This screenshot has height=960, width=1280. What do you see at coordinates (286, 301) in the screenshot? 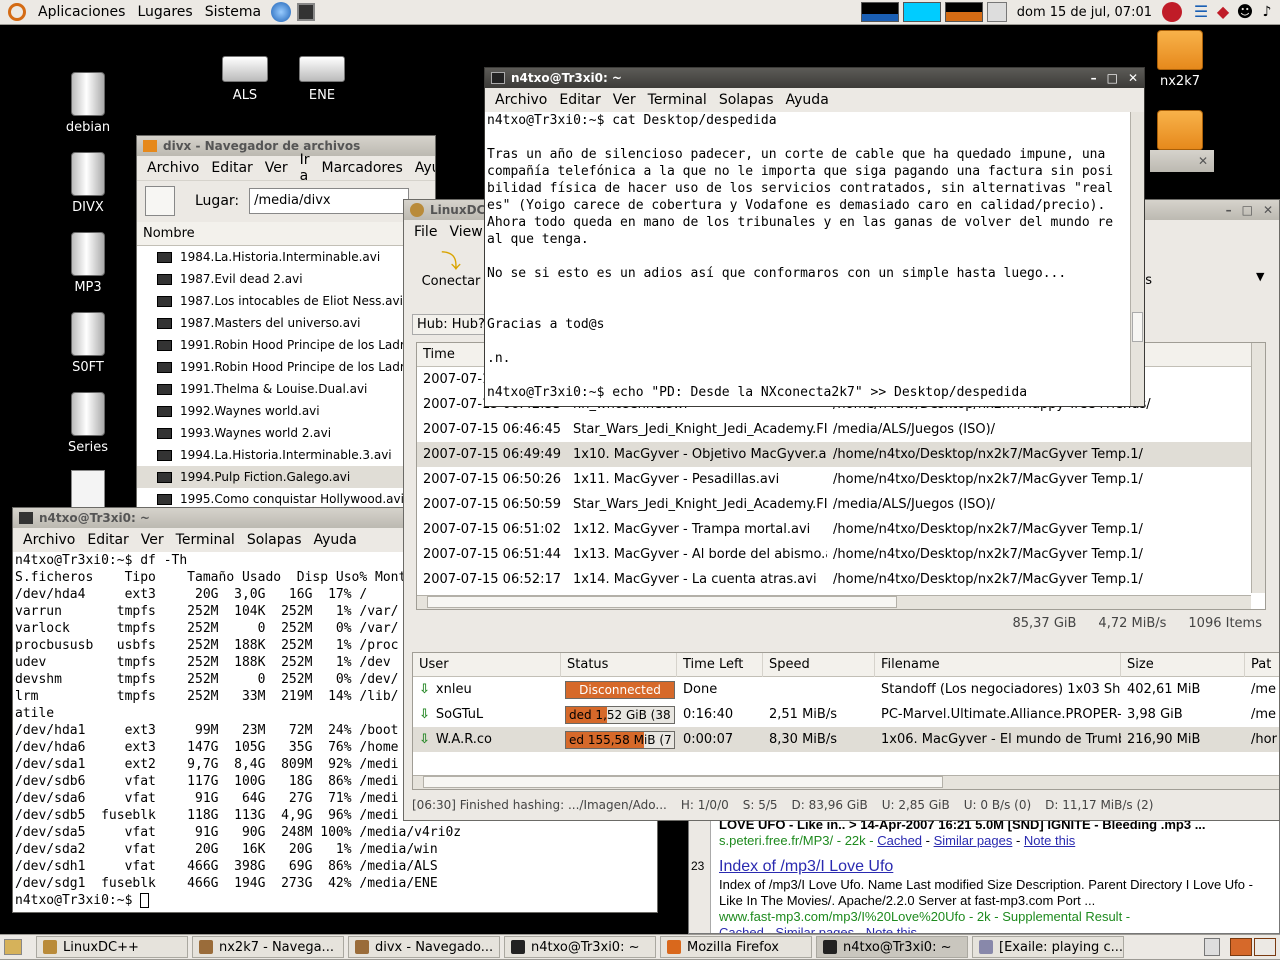
I see `file-row: 1987.Los intocables de Eliot Ness.avi` at bounding box center [286, 301].